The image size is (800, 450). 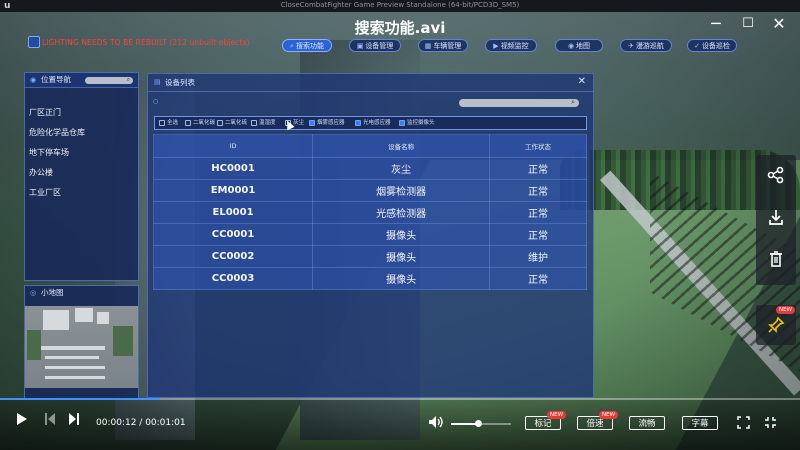 I want to click on close-icon: ✕, so click(x=582, y=81).